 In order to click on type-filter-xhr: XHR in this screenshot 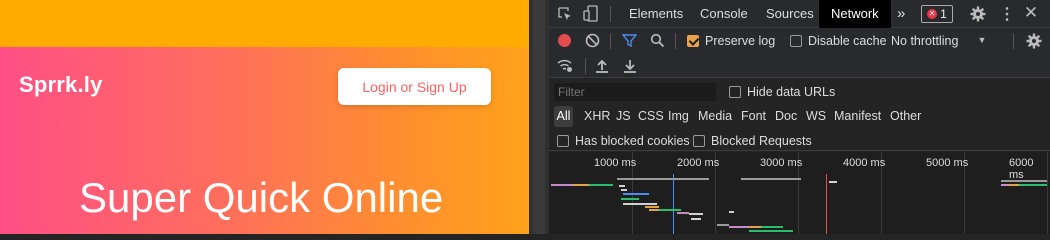, I will do `click(597, 116)`.